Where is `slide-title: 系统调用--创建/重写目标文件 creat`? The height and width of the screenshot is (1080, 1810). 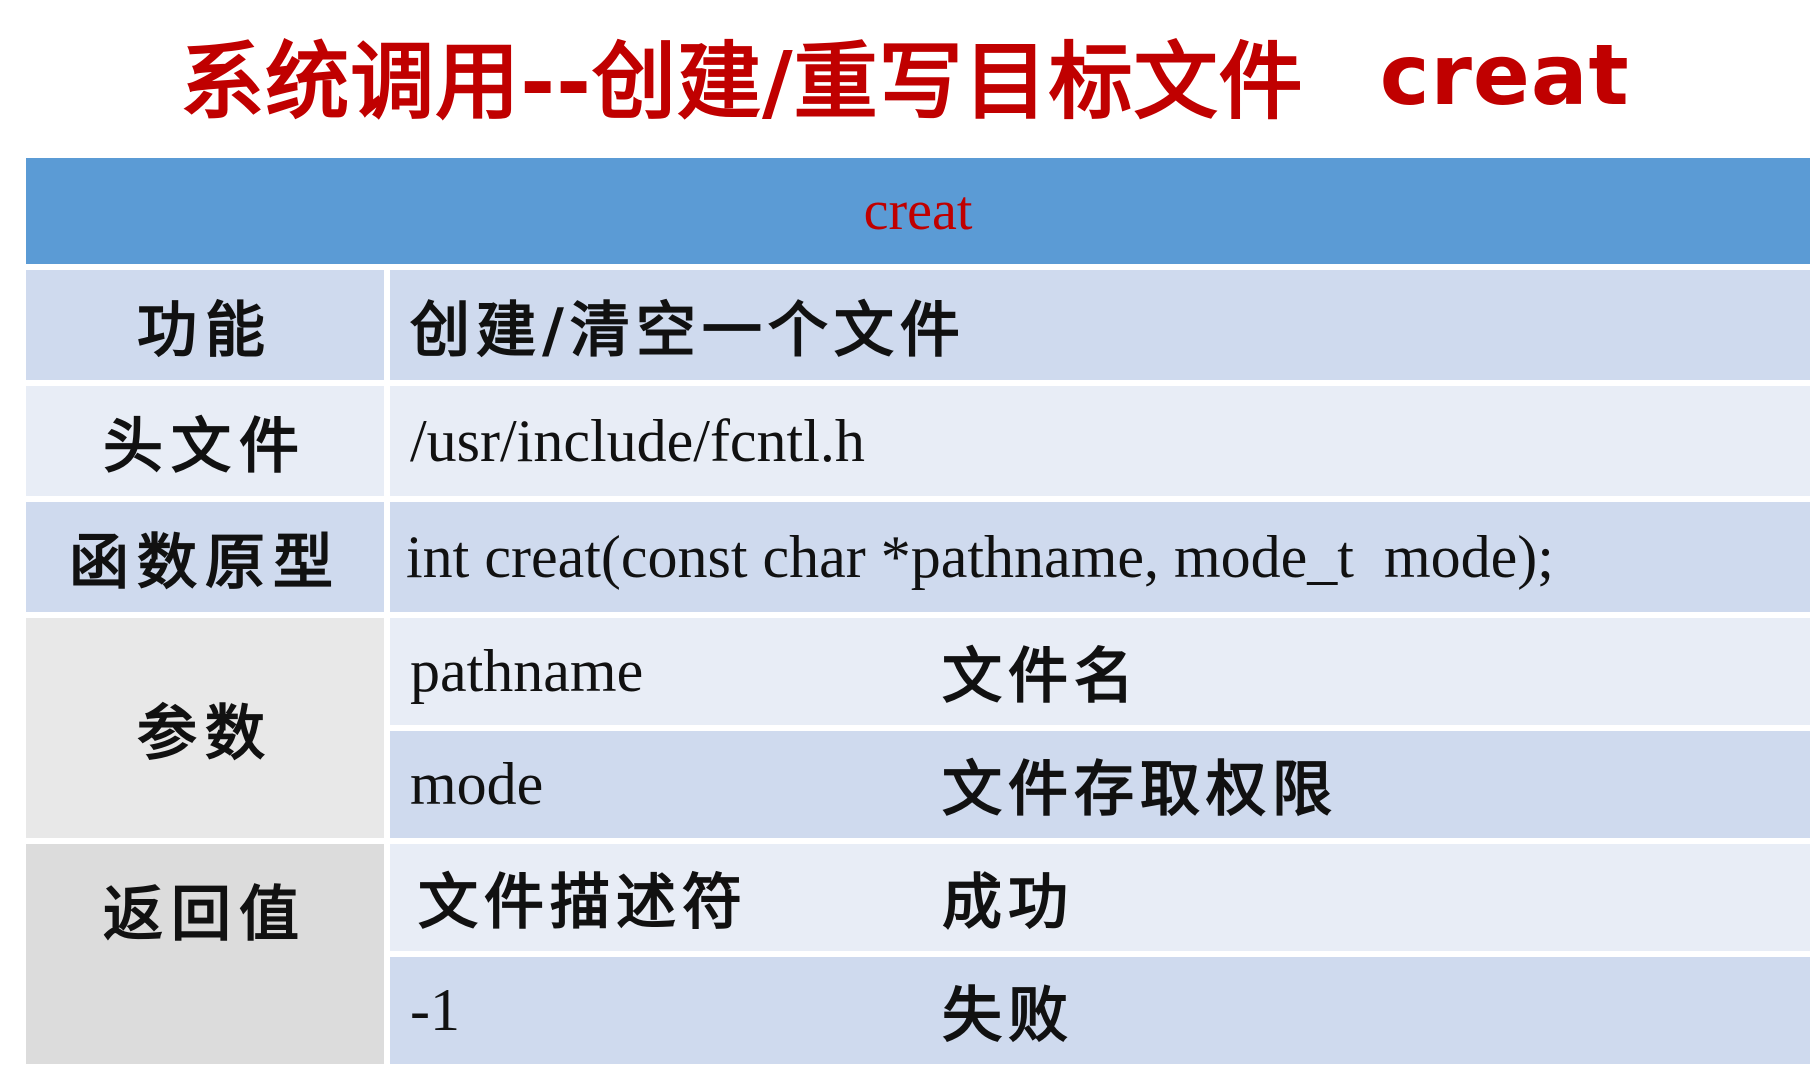
slide-title: 系统调用--创建/重写目标文件 creat is located at coordinates (905, 75).